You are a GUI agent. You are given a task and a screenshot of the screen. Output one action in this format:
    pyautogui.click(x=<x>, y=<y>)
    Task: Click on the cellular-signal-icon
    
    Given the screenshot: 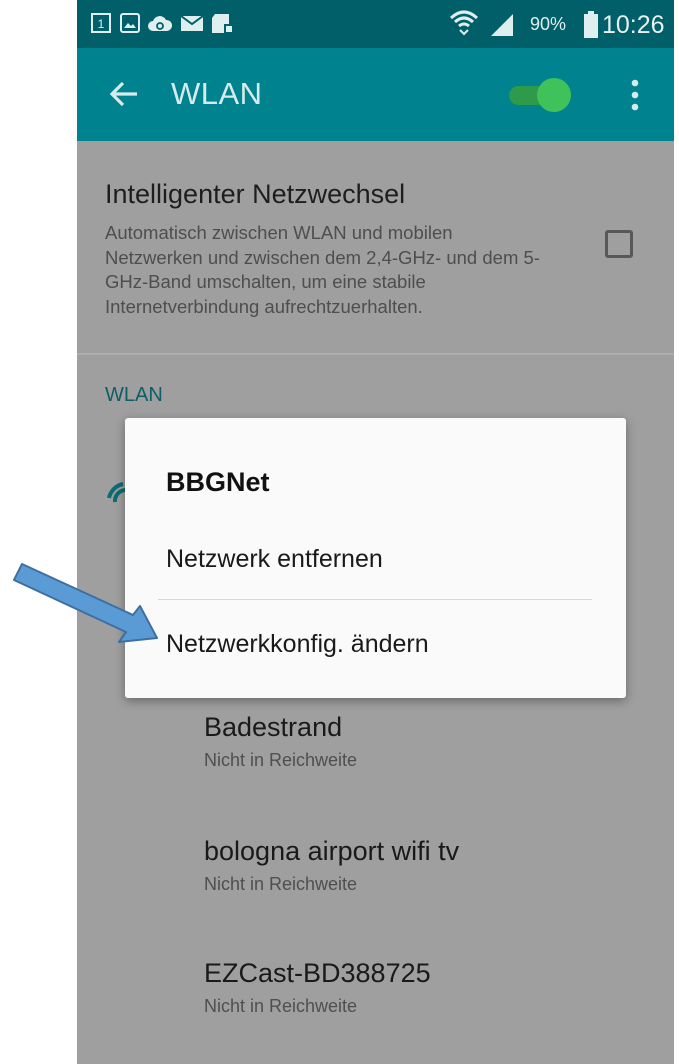 What is the action you would take?
    pyautogui.click(x=502, y=25)
    